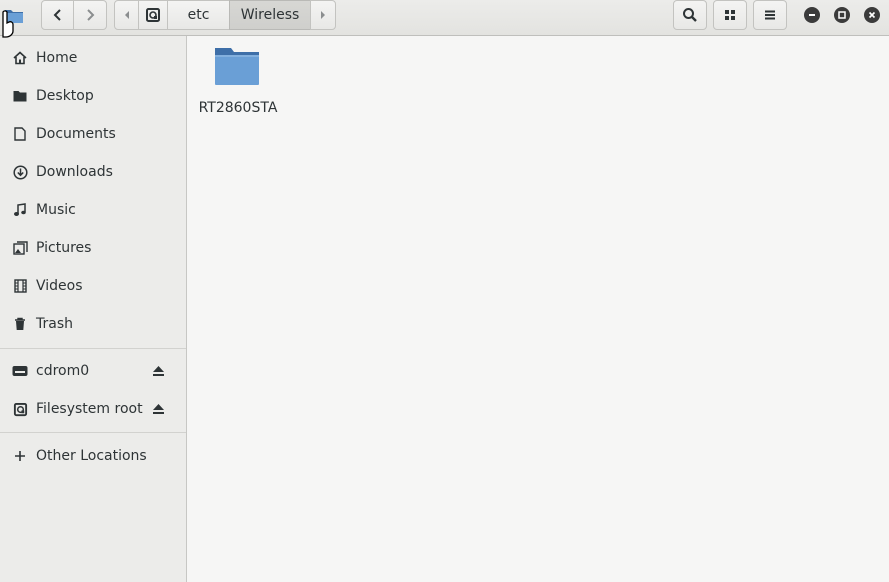 The image size is (889, 582). What do you see at coordinates (59, 286) in the screenshot?
I see `sidebar-item-label: Videos` at bounding box center [59, 286].